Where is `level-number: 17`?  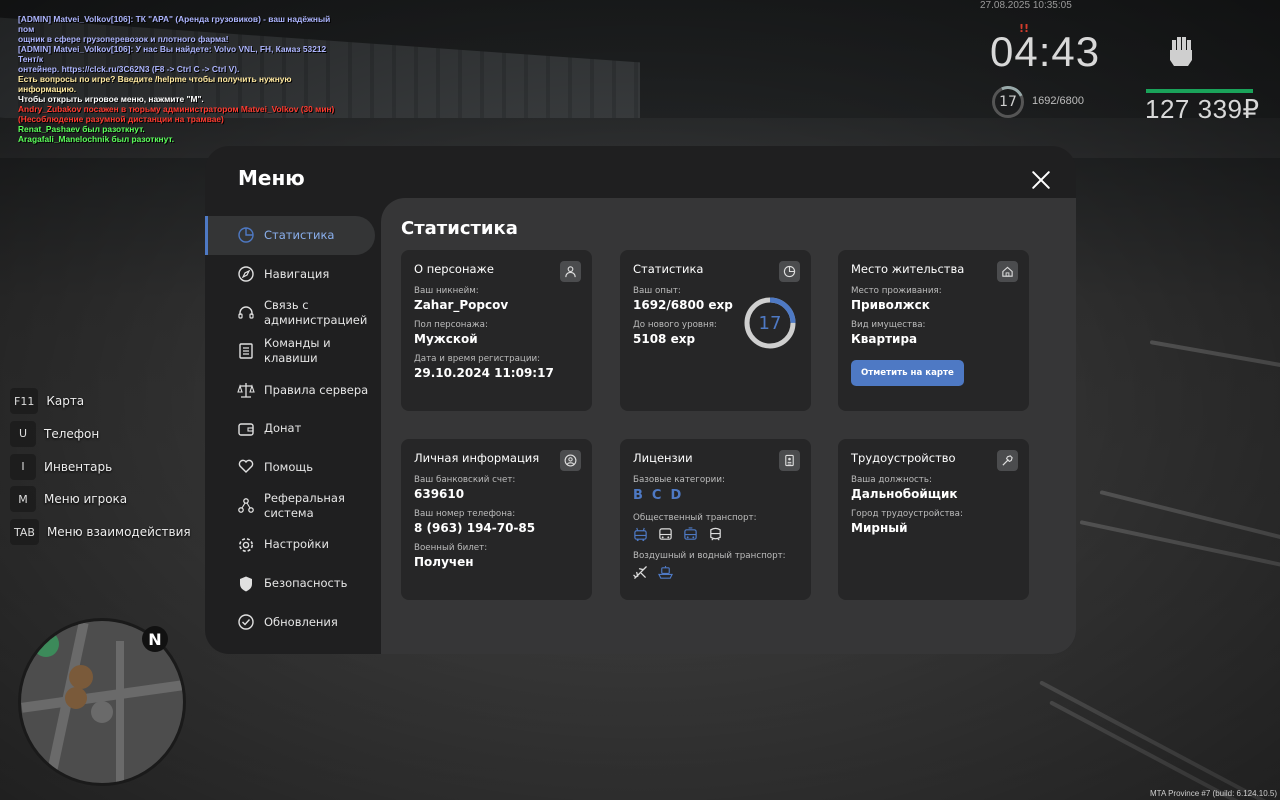 level-number: 17 is located at coordinates (770, 323).